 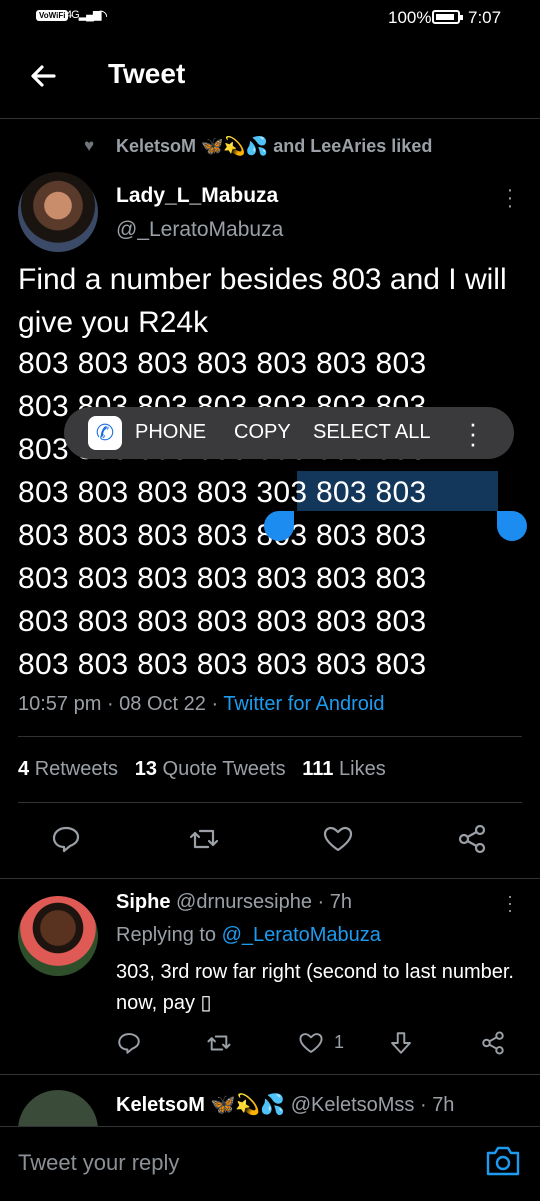 What do you see at coordinates (510, 903) in the screenshot?
I see `reply-more-icon: · · ·` at bounding box center [510, 903].